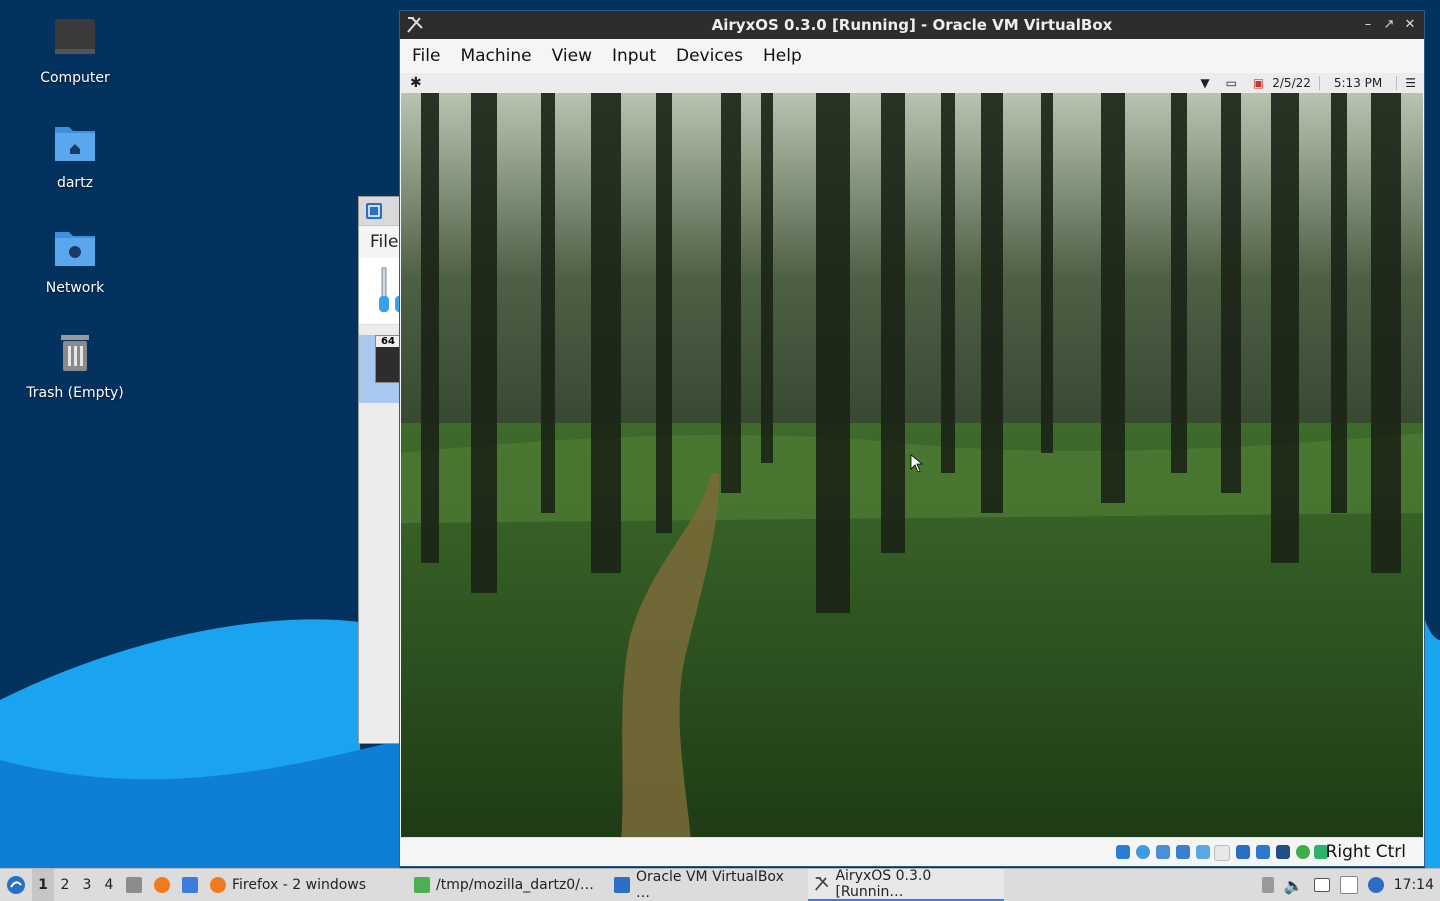 Image resolution: width=1440 pixels, height=901 pixels. Describe the element at coordinates (75, 78) in the screenshot. I see `desktop-icon-label: Computer` at that location.